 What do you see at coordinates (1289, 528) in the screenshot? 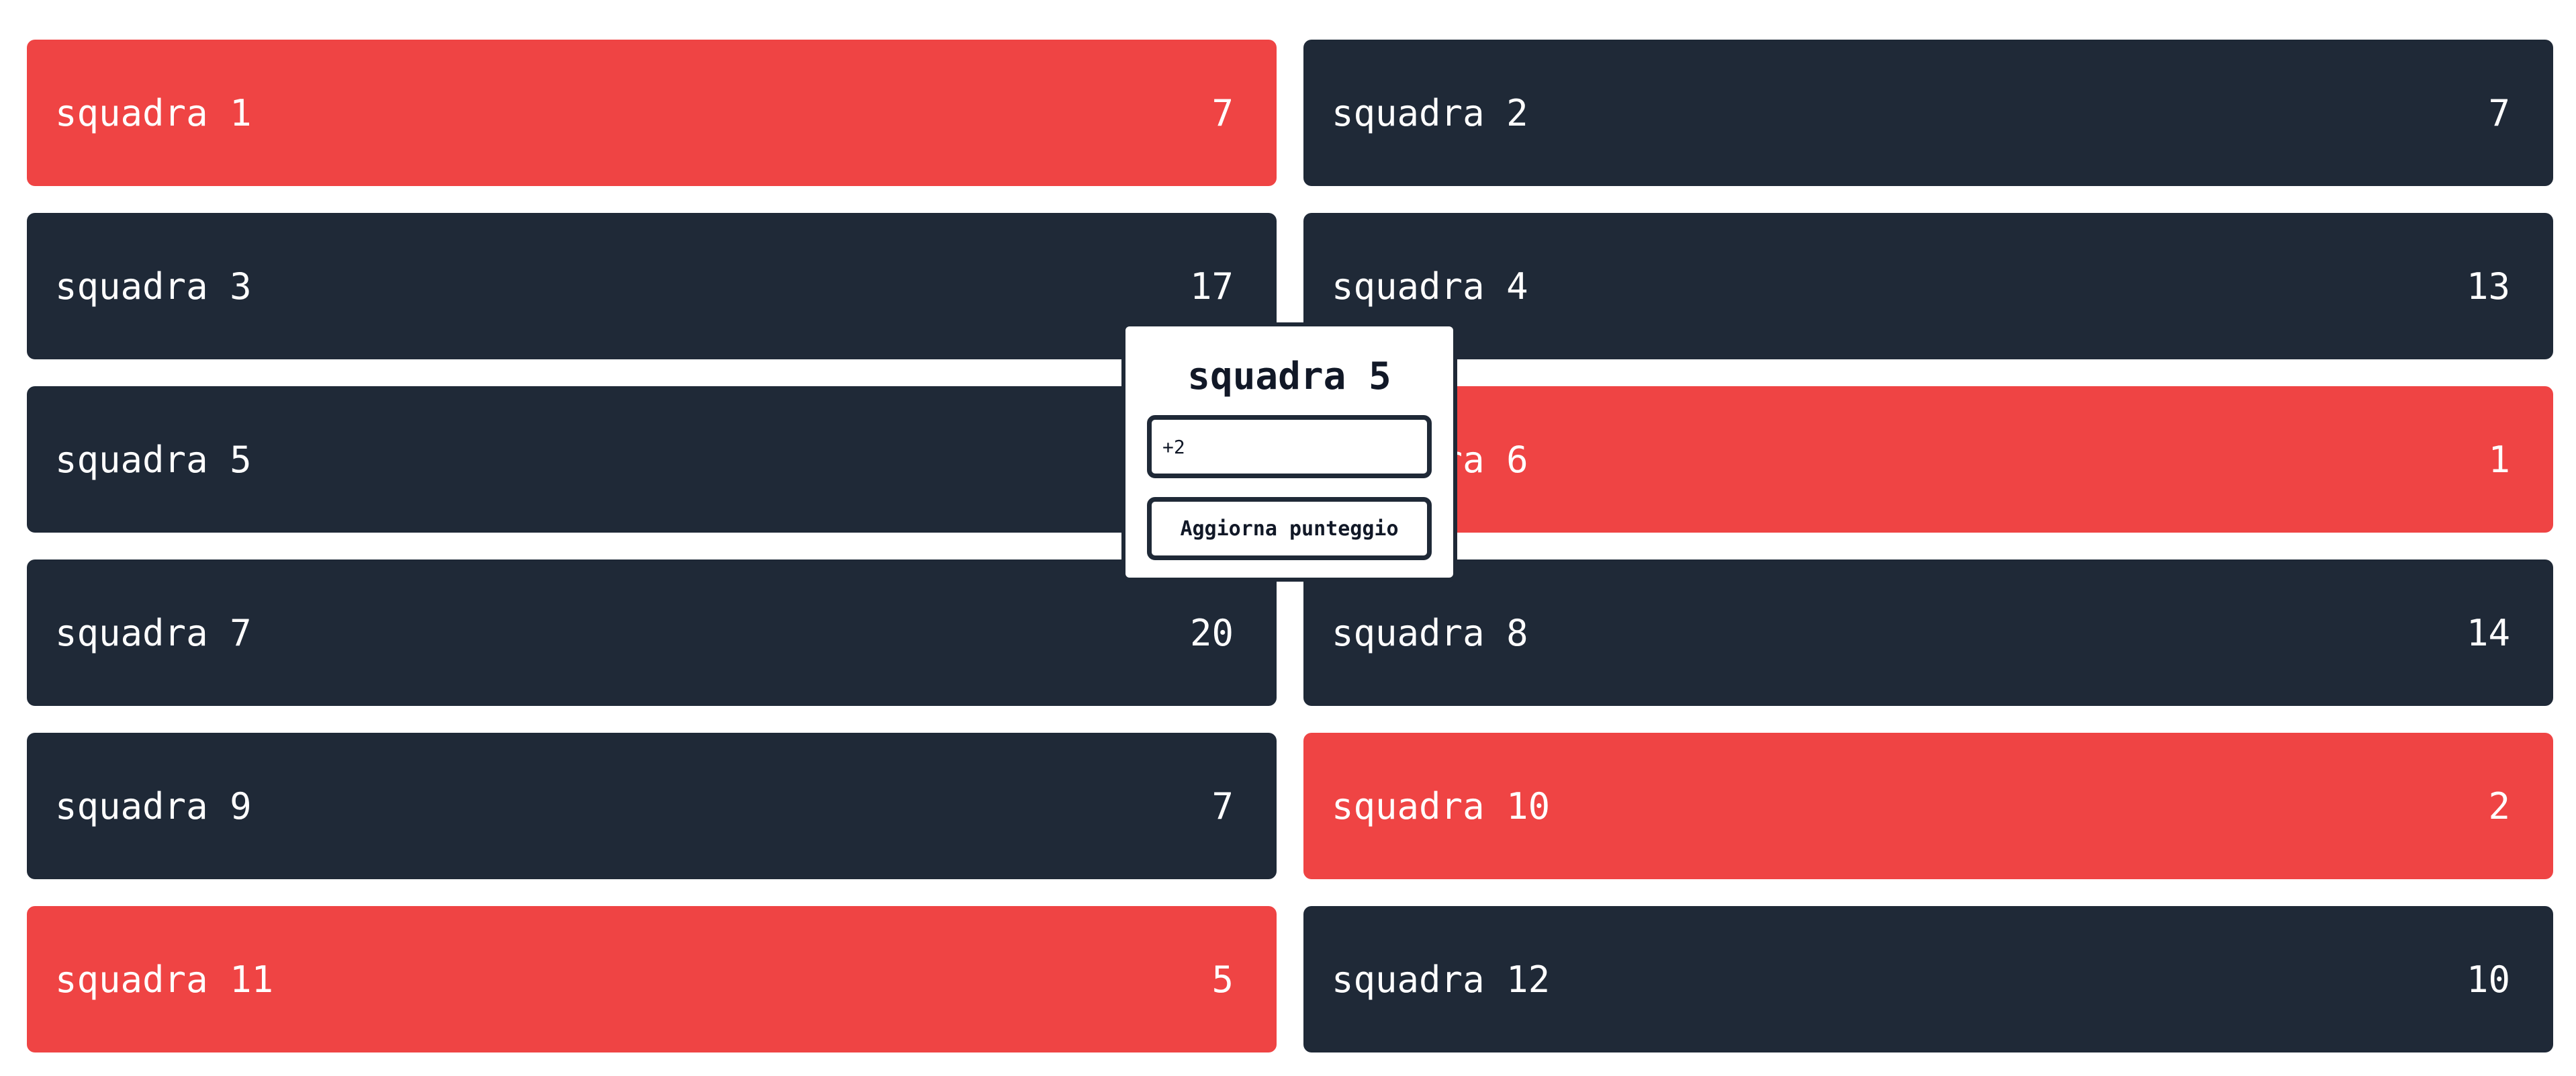
I see `update-score-button: Aggiorna punteggio` at bounding box center [1289, 528].